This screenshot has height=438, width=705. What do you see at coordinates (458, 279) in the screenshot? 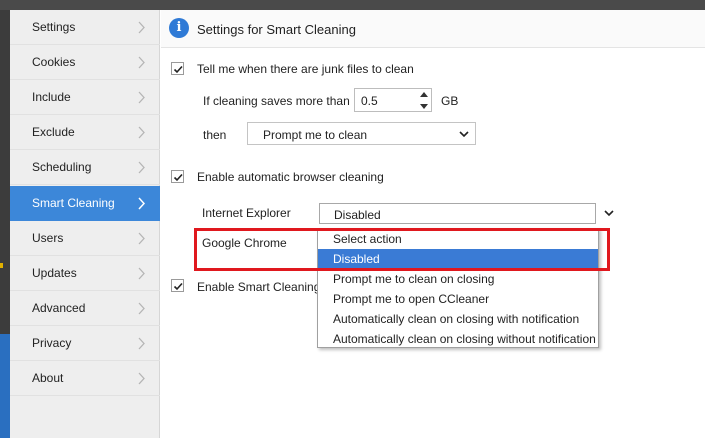
I see `dropdown-option: Prompt me to clean on closing` at bounding box center [458, 279].